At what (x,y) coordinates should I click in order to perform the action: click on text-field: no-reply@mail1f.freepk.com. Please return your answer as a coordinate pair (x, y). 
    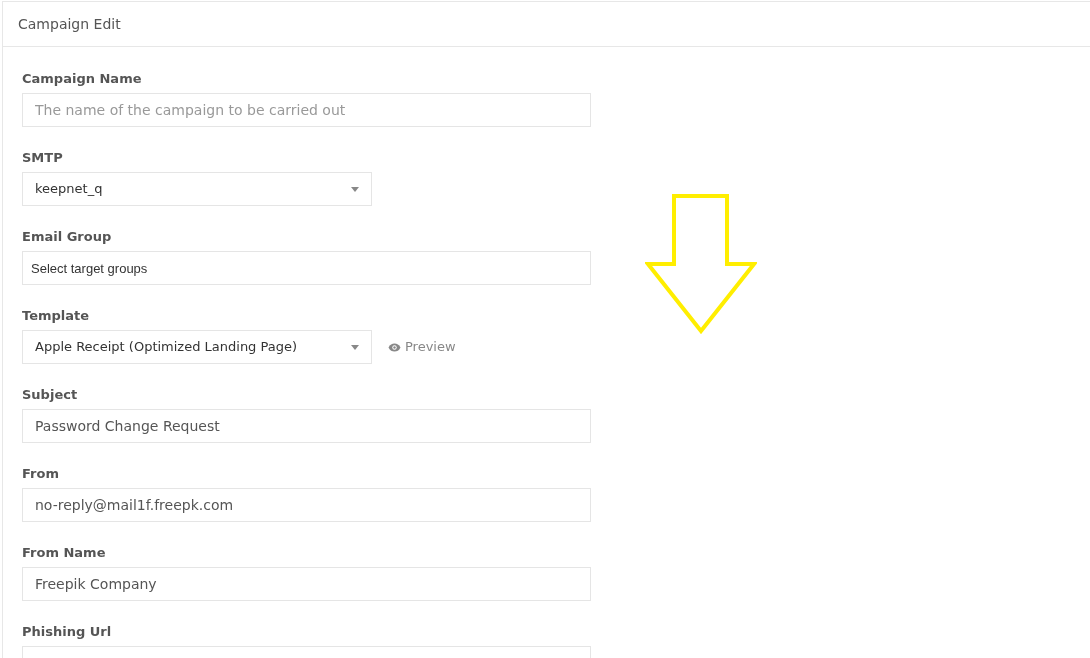
    Looking at the image, I should click on (306, 505).